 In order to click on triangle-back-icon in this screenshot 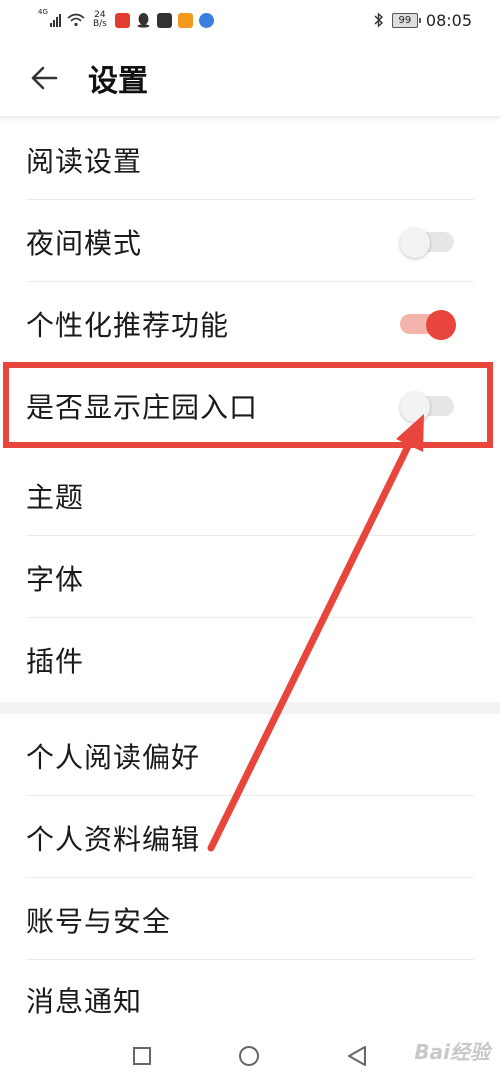, I will do `click(357, 1056)`.